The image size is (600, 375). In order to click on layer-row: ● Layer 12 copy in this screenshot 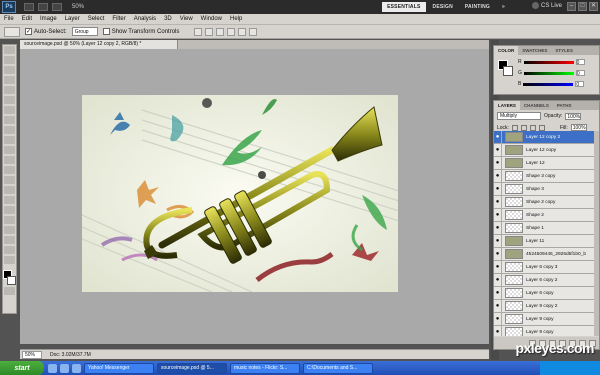, I will do `click(546, 150)`.